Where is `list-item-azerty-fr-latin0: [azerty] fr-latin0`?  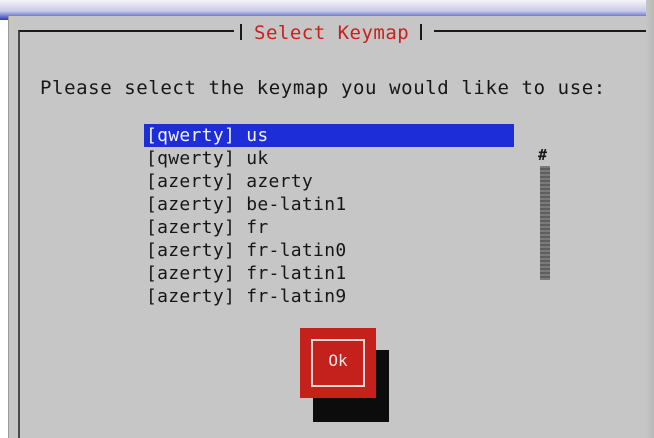 list-item-azerty-fr-latin0: [azerty] fr-latin0 is located at coordinates (329, 250).